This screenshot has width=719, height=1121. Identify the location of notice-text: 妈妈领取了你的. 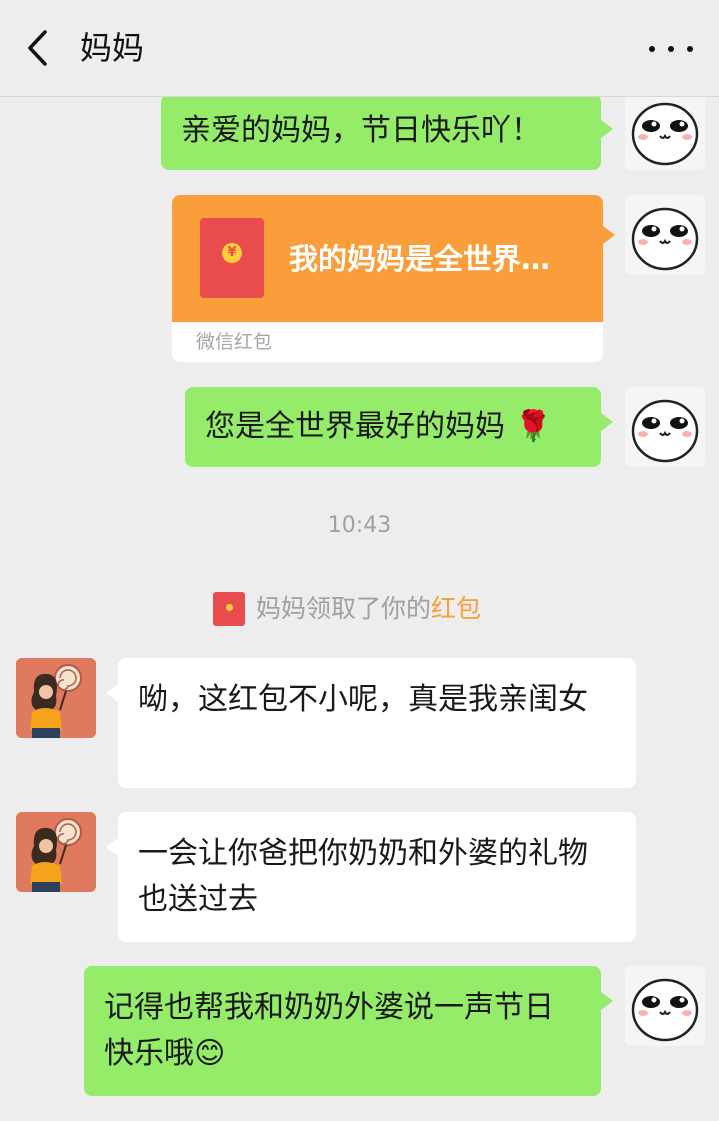
(344, 608).